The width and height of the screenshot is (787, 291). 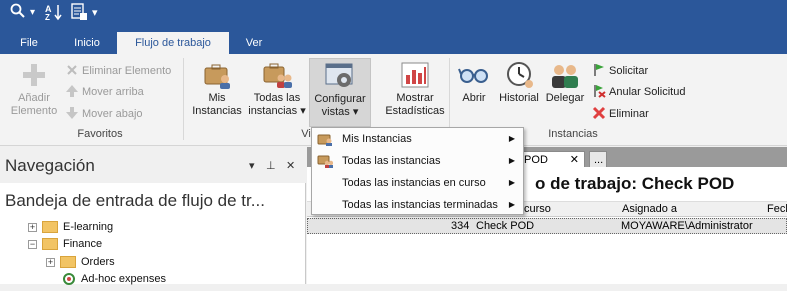 What do you see at coordinates (325, 139) in the screenshot?
I see `briefcase-user-icon` at bounding box center [325, 139].